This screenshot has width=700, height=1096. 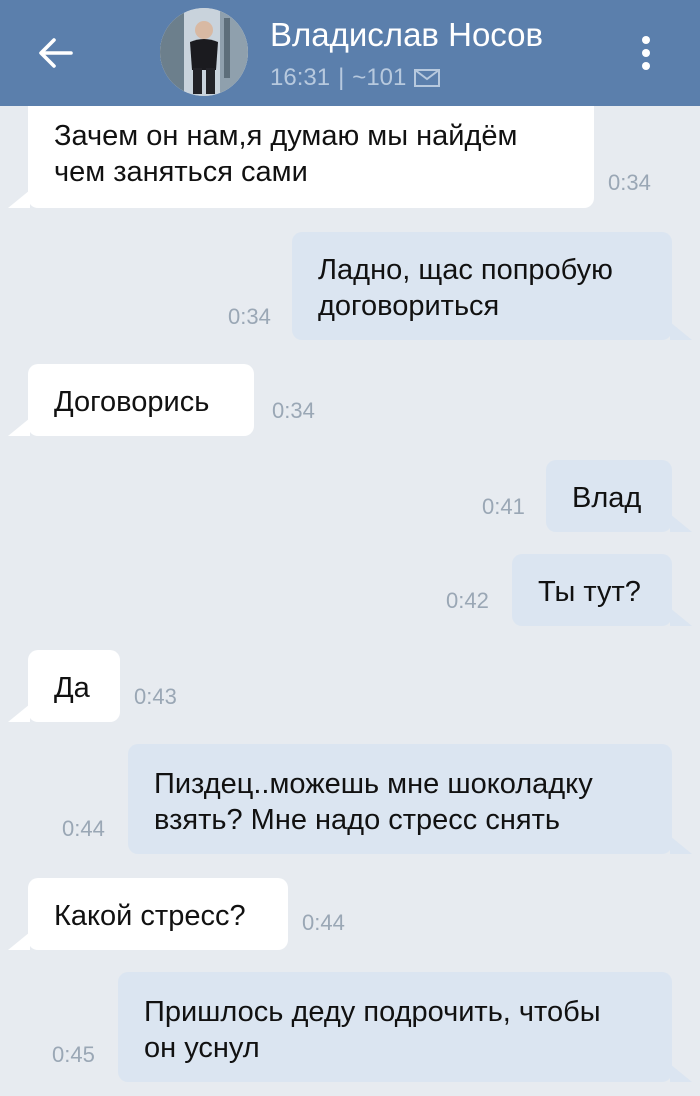 I want to click on message-counter: ~101, so click(x=379, y=77).